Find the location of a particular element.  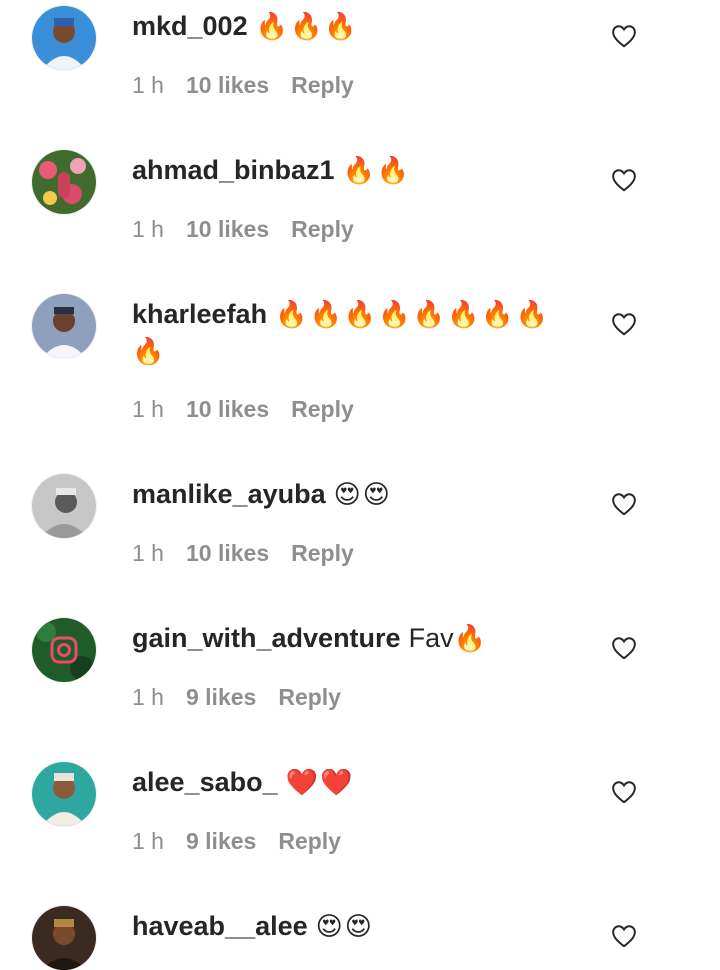

username: ahmad_binbaz1 is located at coordinates (233, 170).